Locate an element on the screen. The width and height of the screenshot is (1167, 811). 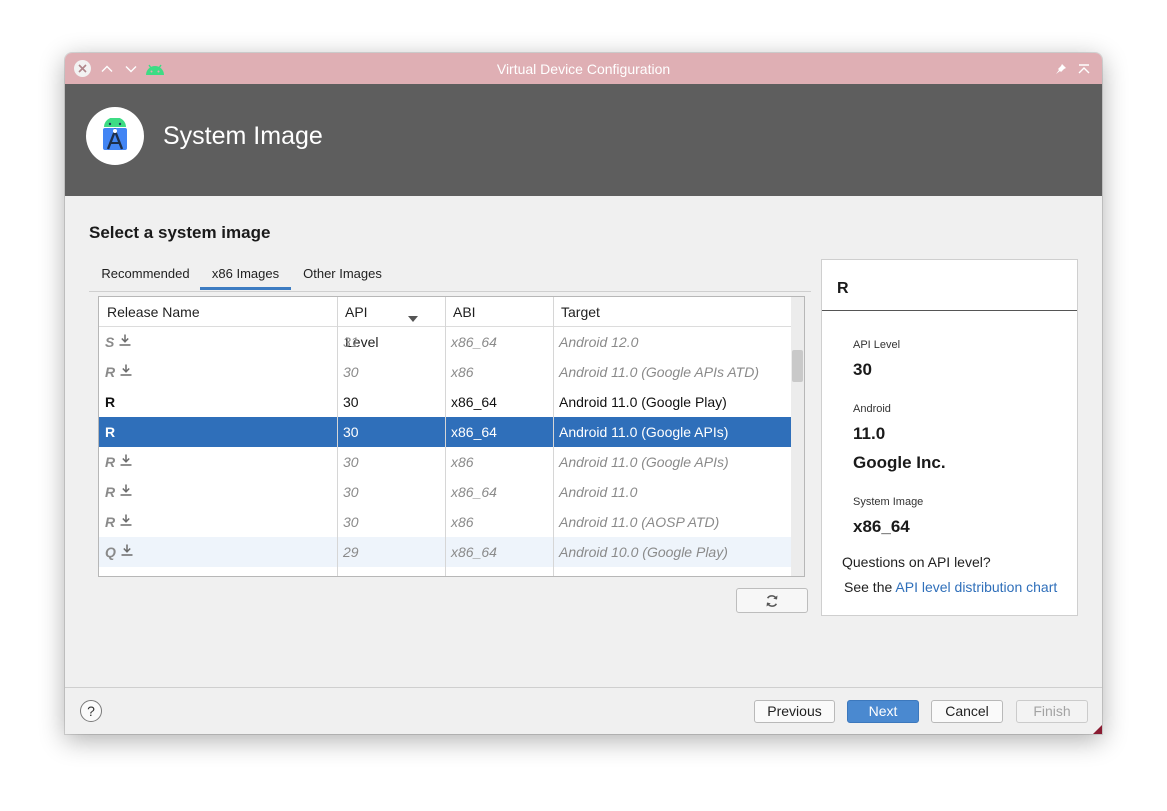
api-level-value: 30 is located at coordinates (862, 369).